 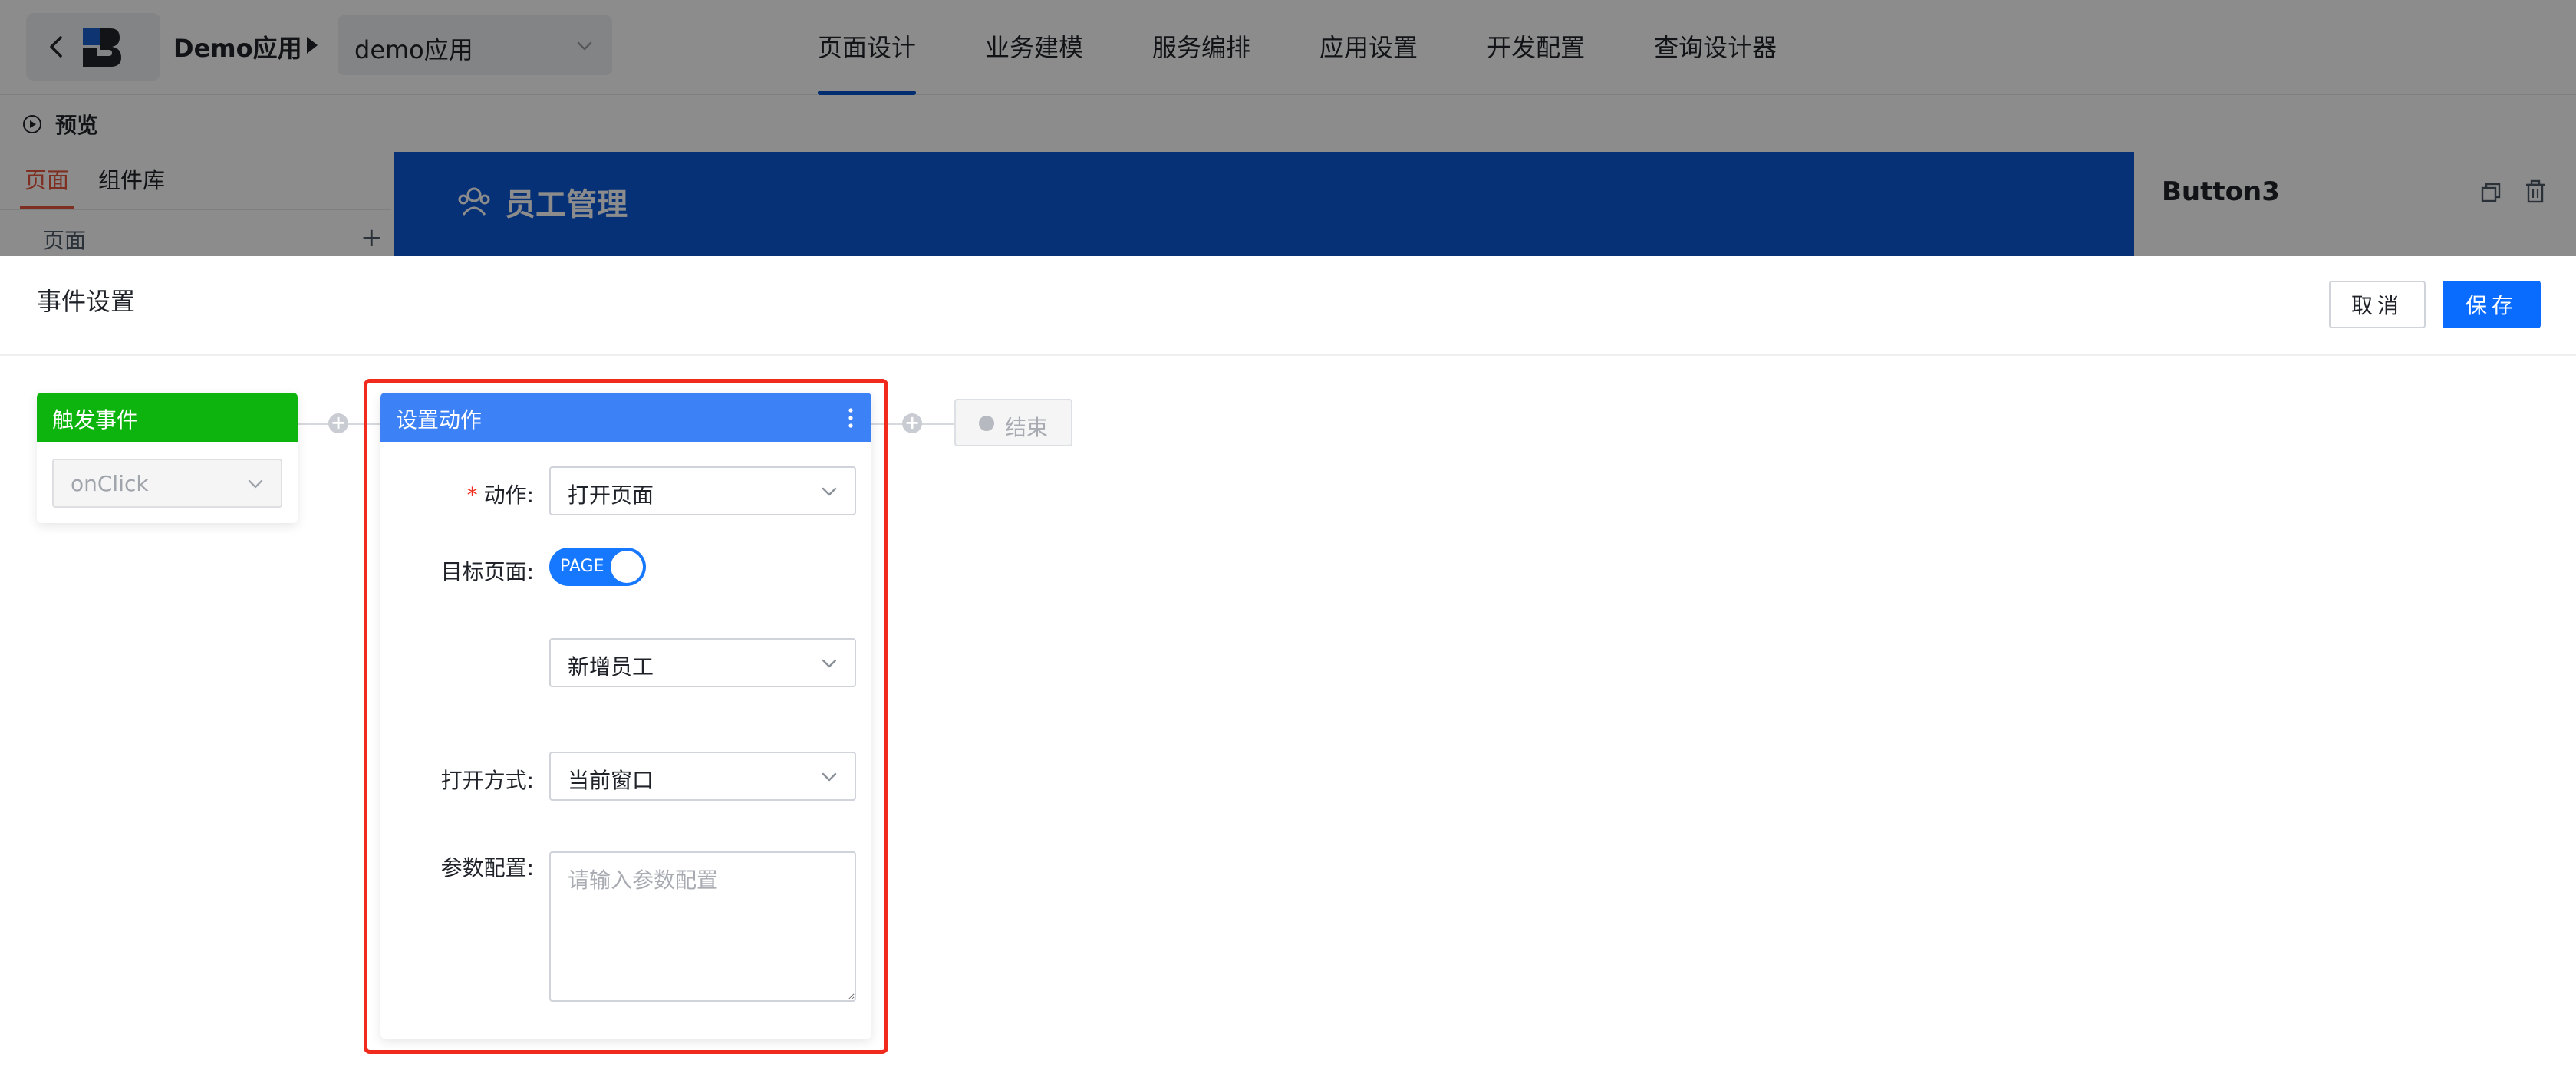 I want to click on params-label: 参数配置:, so click(x=487, y=868).